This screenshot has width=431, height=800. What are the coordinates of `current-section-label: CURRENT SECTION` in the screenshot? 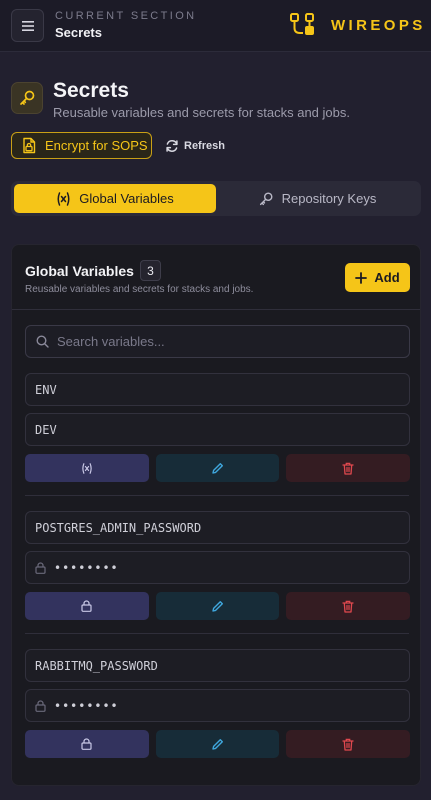 It's located at (126, 16).